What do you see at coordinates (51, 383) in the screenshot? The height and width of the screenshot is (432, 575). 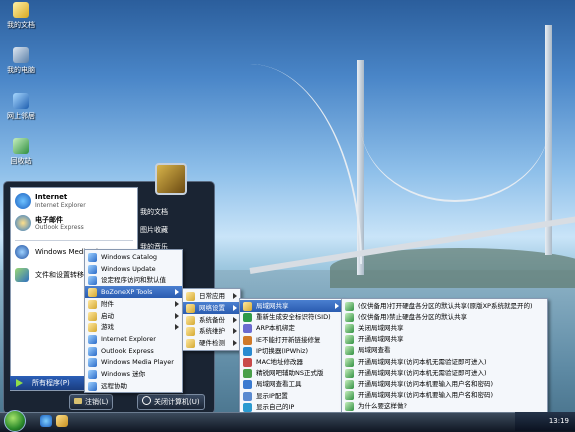 I see `all-programs-label: 所有程序(P)` at bounding box center [51, 383].